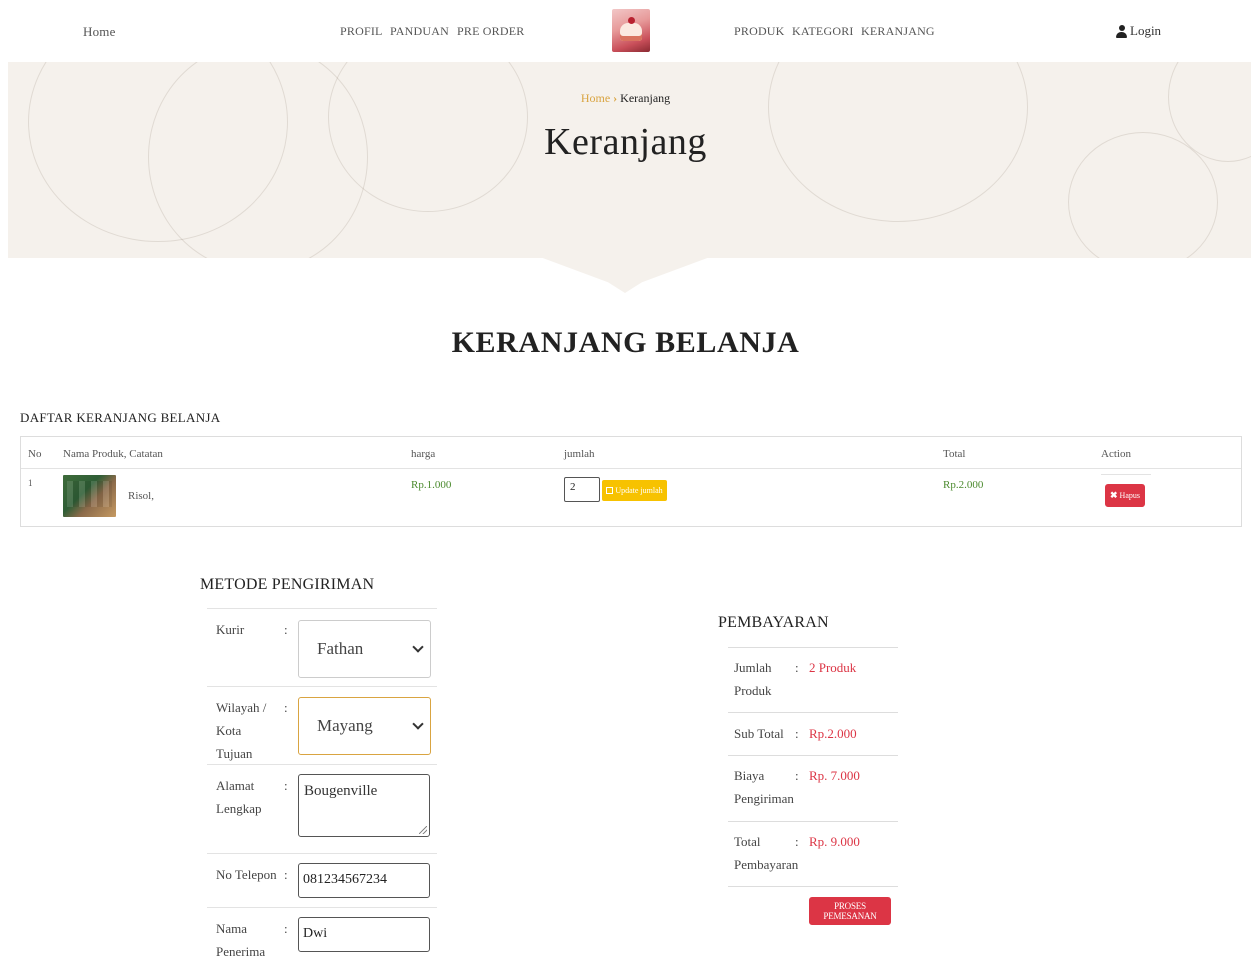 The height and width of the screenshot is (961, 1251). I want to click on table-header-product: Nama Produk, Catatan, so click(113, 454).